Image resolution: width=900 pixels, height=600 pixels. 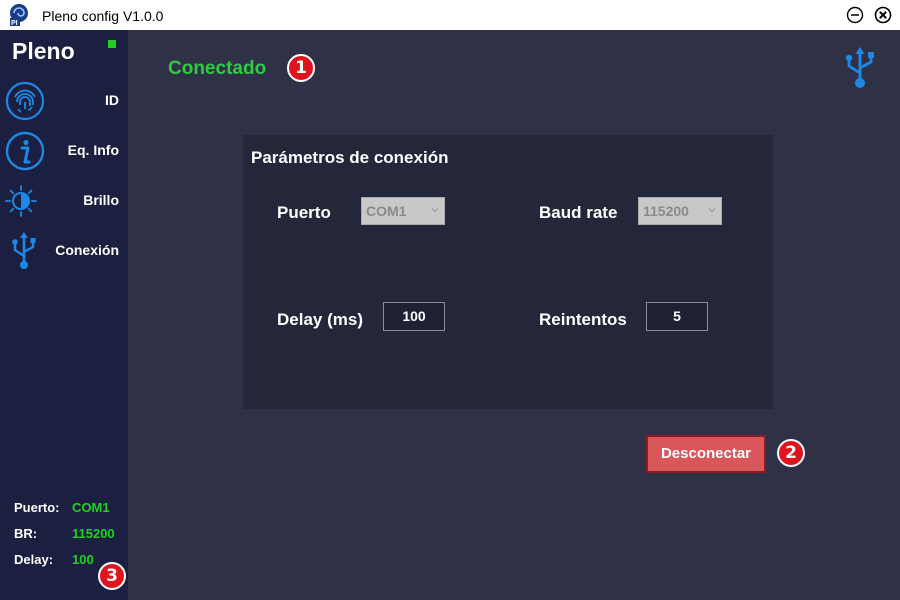 I want to click on sidebar-item-id: ID, so click(x=64, y=101).